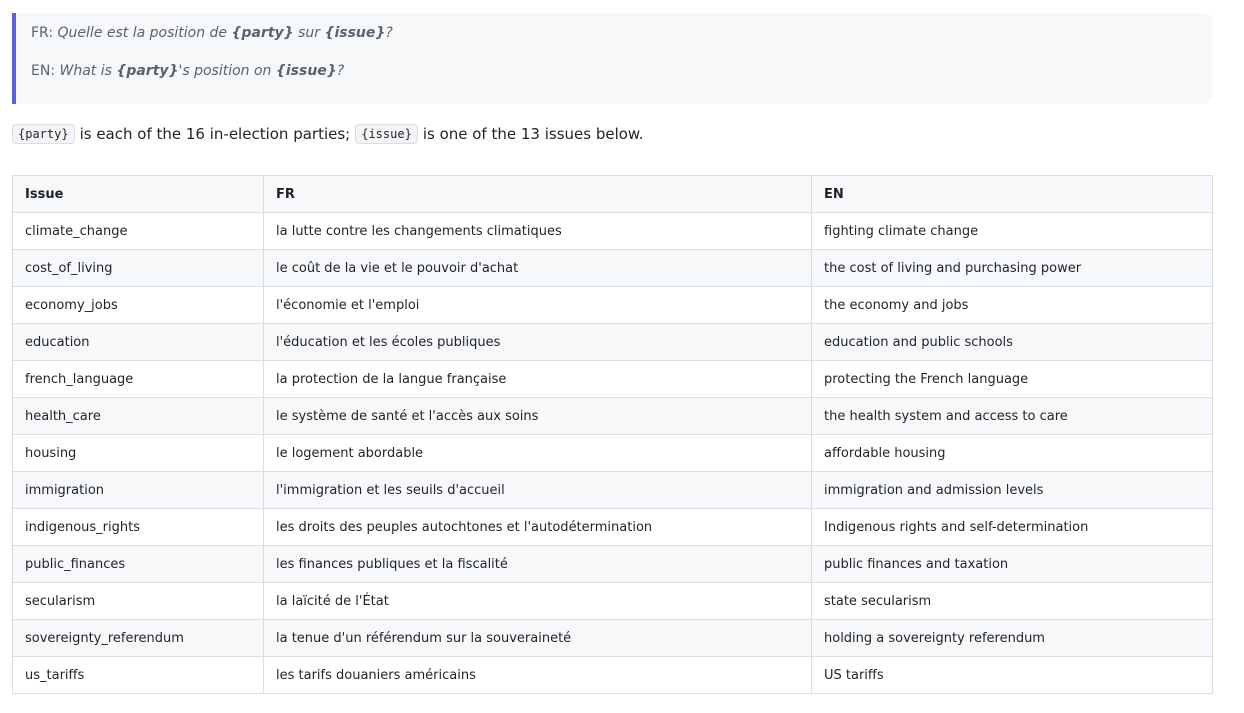 The height and width of the screenshot is (713, 1244). Describe the element at coordinates (537, 379) in the screenshot. I see `cell-fr: la protection de la langue française` at that location.